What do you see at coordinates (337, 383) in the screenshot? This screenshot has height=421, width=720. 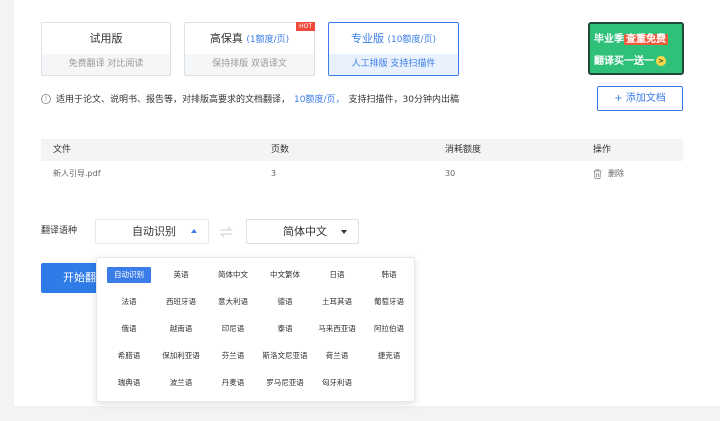 I see `language-option: 匈牙利语` at bounding box center [337, 383].